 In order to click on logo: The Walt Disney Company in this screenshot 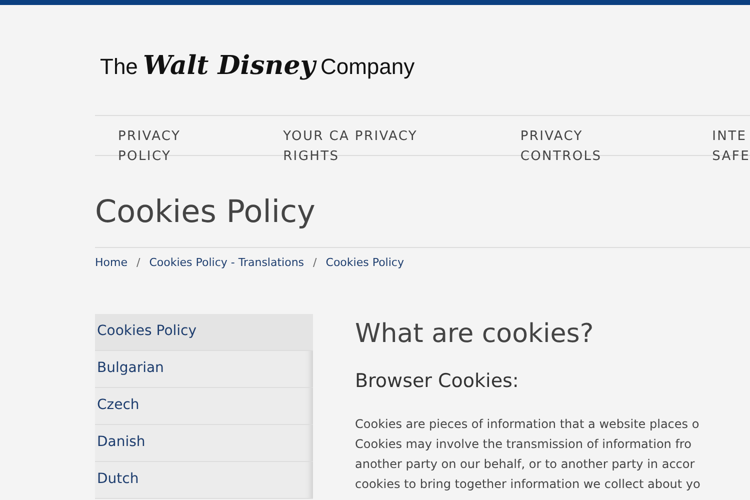, I will do `click(255, 60)`.